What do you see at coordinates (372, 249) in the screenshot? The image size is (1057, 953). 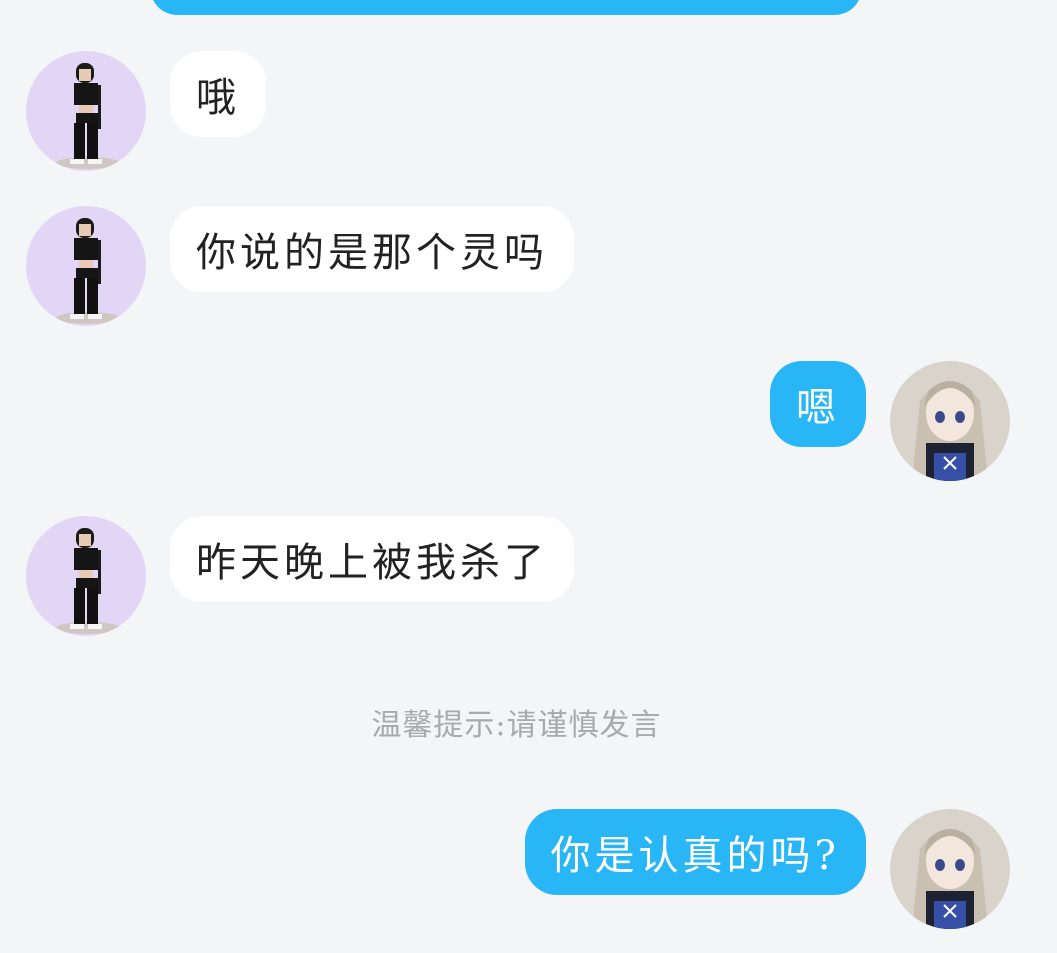 I see `message-bubble: 你说的是那个灵吗` at bounding box center [372, 249].